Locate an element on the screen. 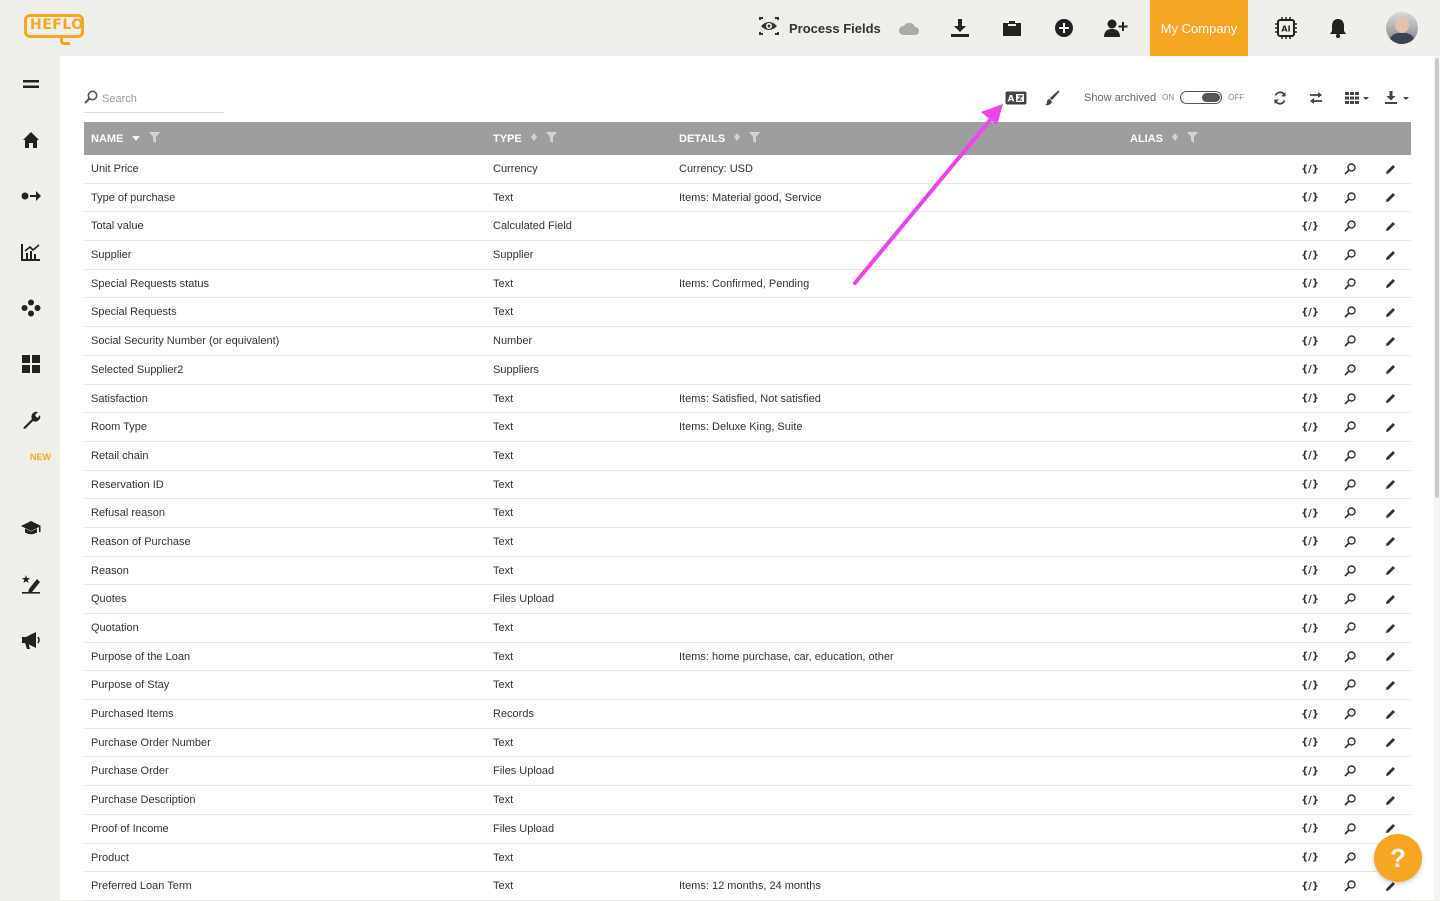 The image size is (1440, 901). column-header-type: TYPE is located at coordinates (525, 138).